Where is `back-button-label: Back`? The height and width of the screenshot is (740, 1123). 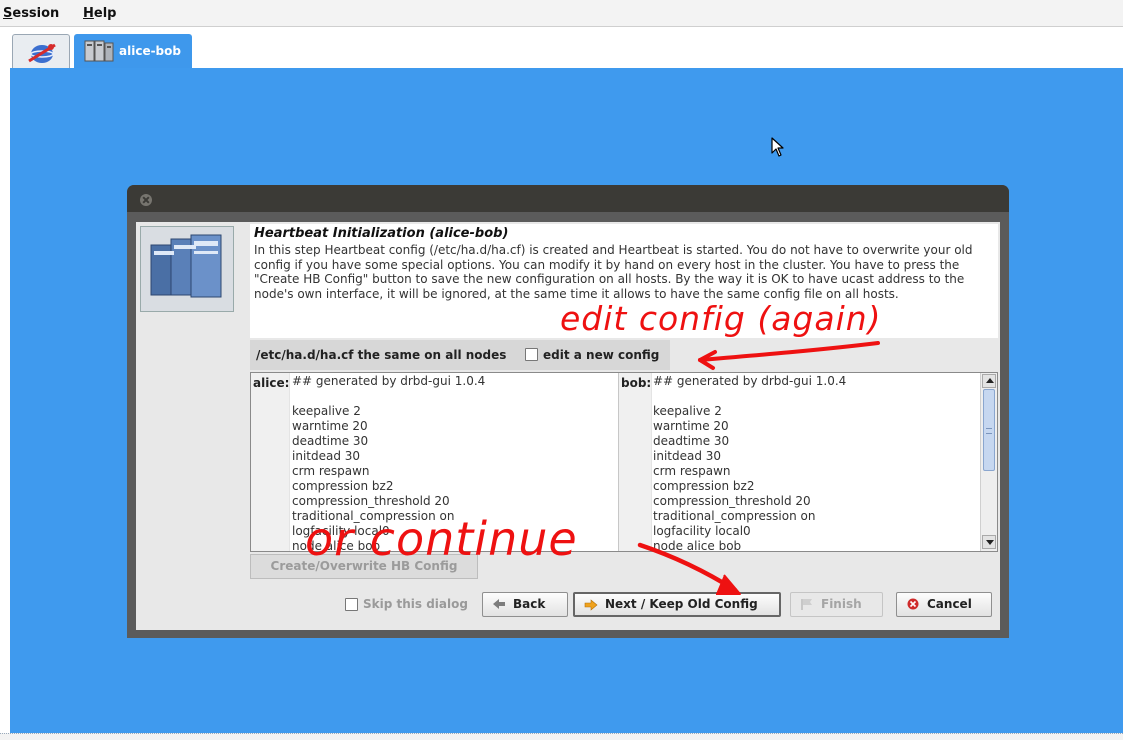 back-button-label: Back is located at coordinates (529, 604).